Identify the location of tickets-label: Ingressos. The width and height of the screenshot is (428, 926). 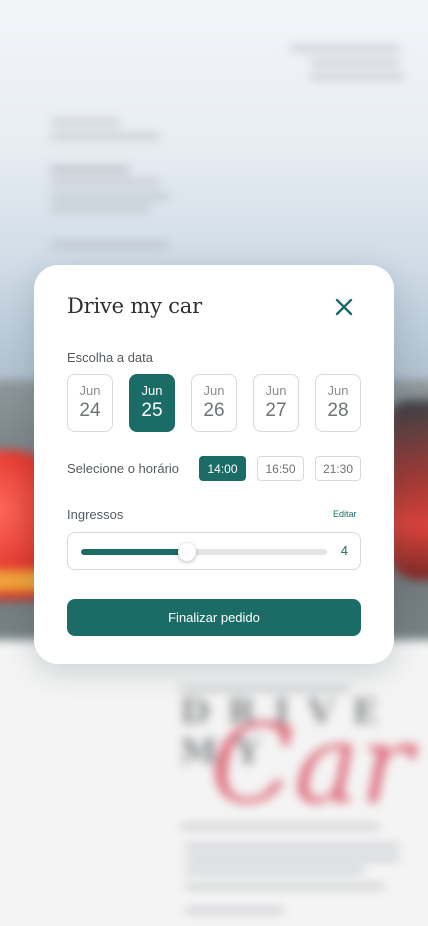
(95, 514).